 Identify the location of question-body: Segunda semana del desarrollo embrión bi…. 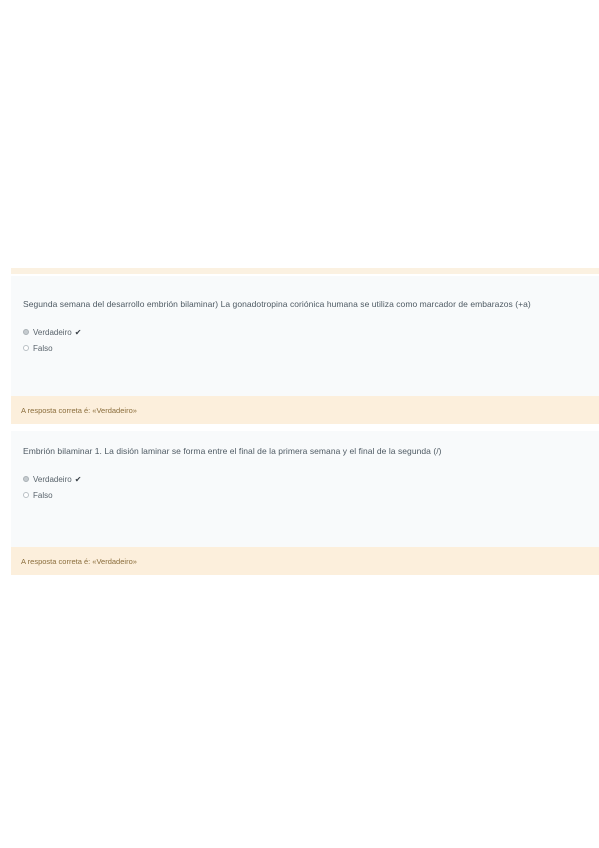
(305, 336).